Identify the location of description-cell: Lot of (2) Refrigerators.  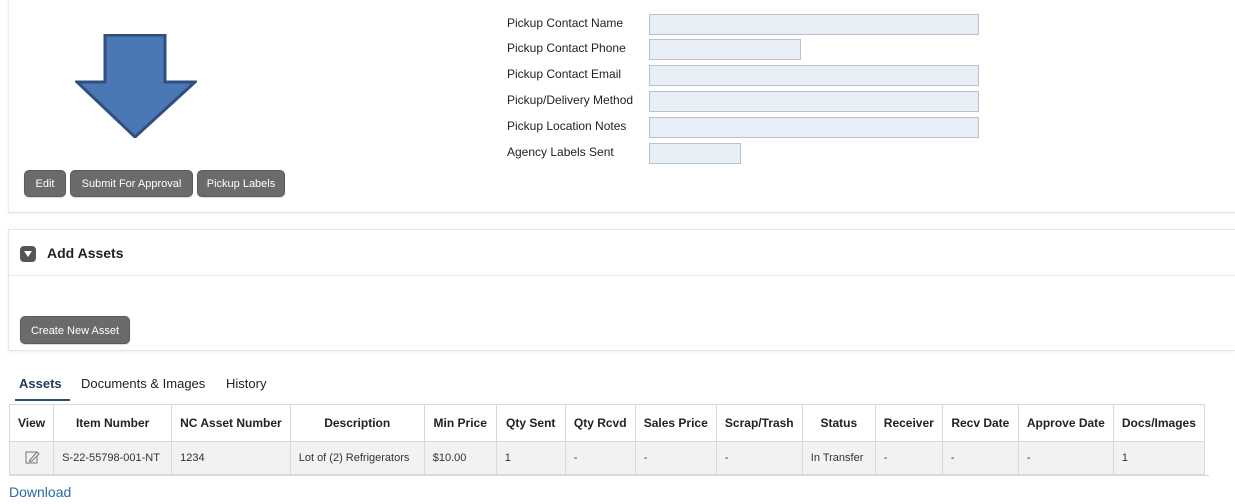
(357, 458).